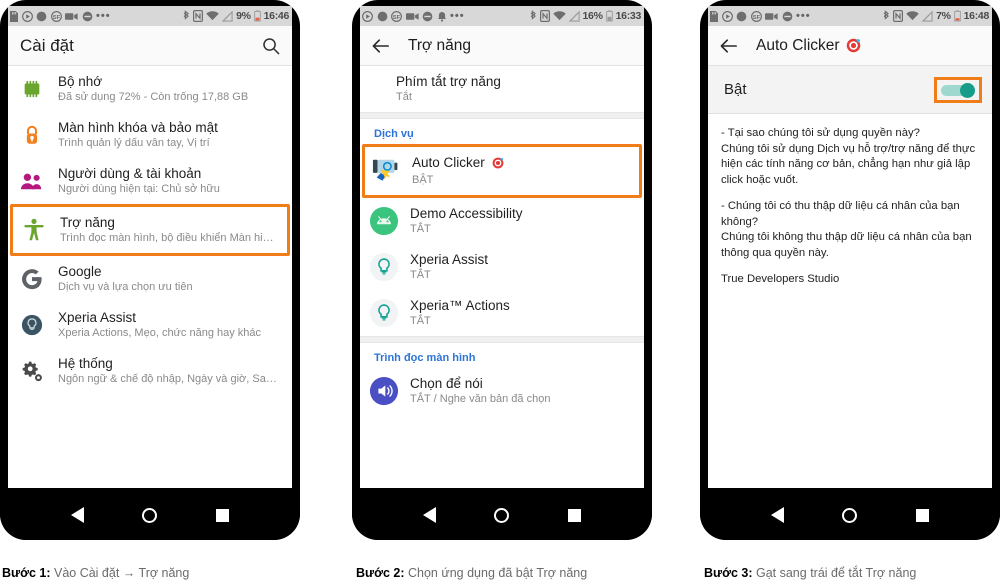 The width and height of the screenshot is (1000, 588). I want to click on lightbulb-teal-icon, so click(384, 313).